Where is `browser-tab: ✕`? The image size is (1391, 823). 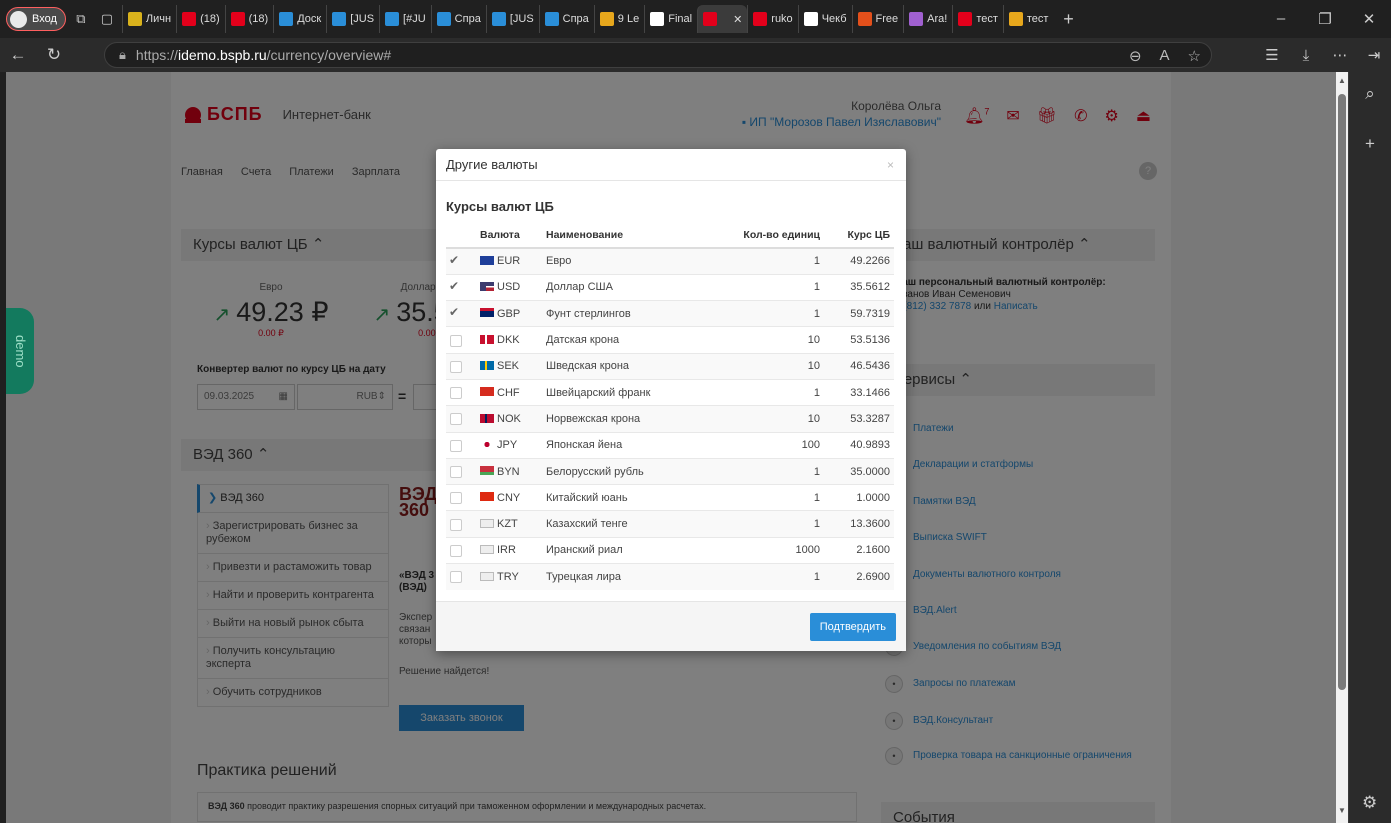
browser-tab: ✕ is located at coordinates (722, 19).